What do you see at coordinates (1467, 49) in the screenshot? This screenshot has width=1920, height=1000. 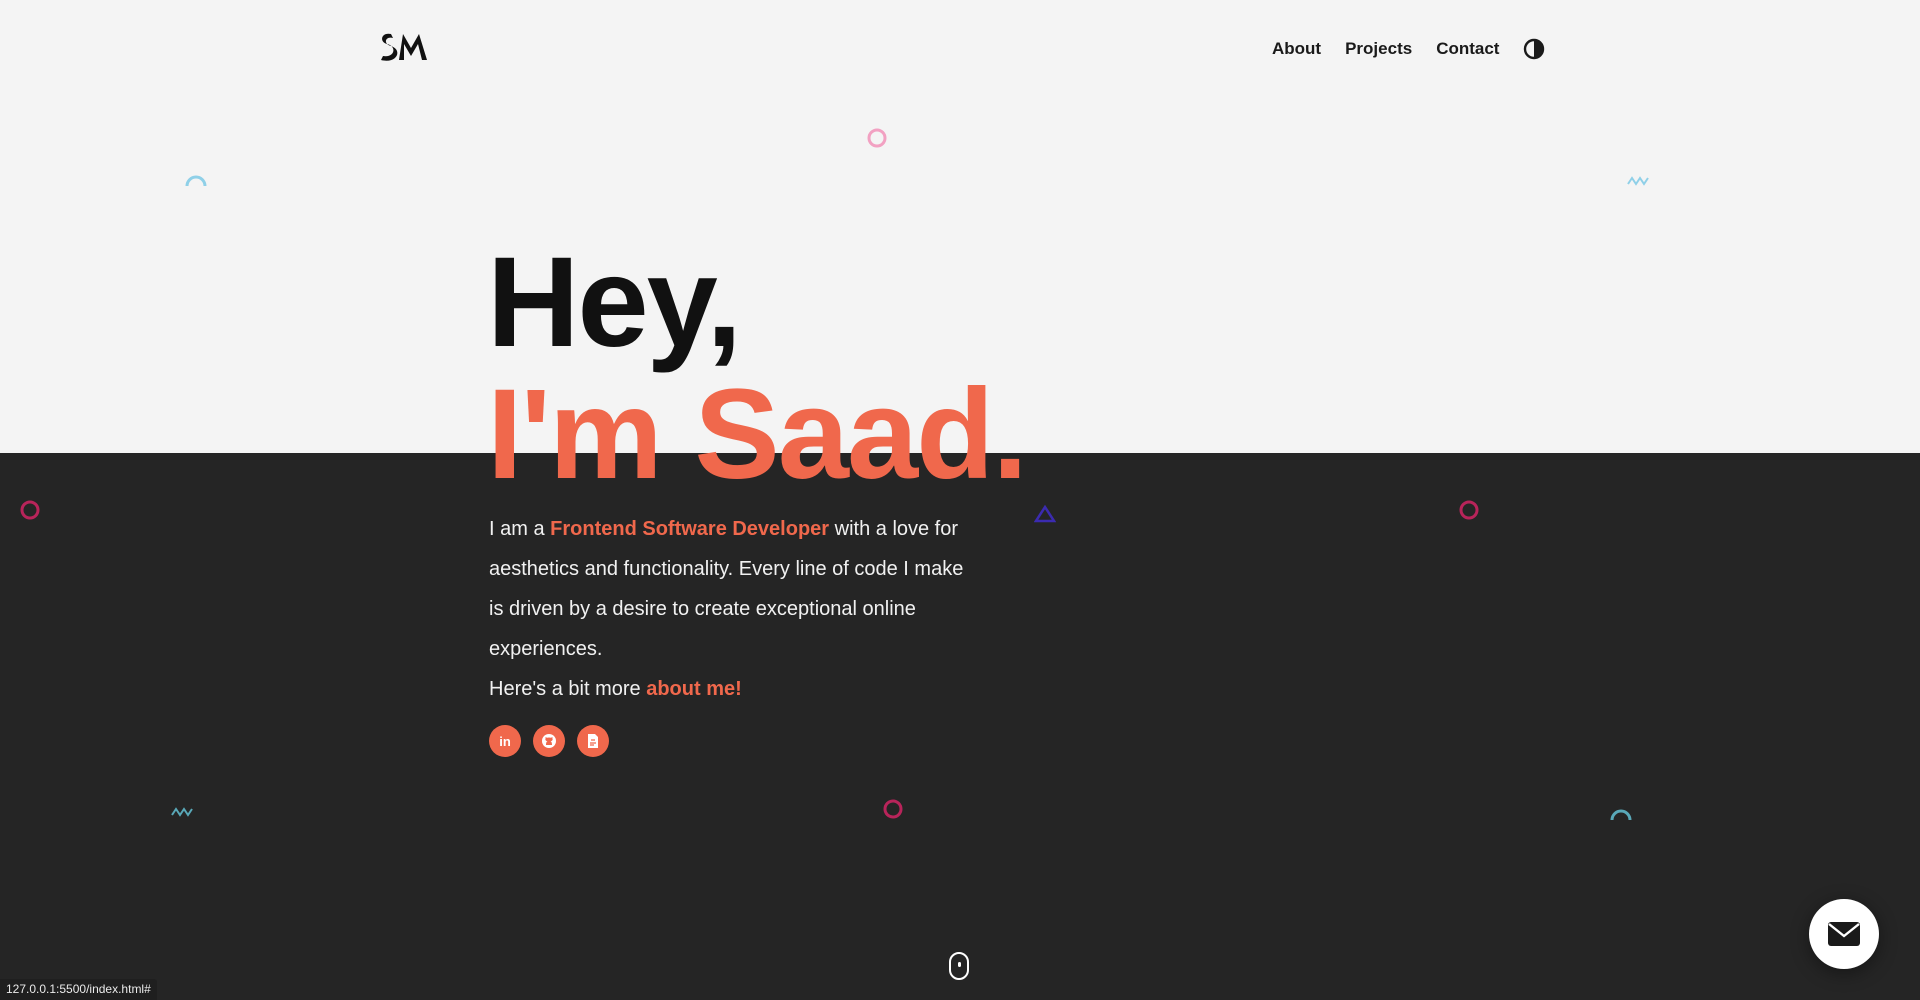 I see `nav-contact-link: Contact` at bounding box center [1467, 49].